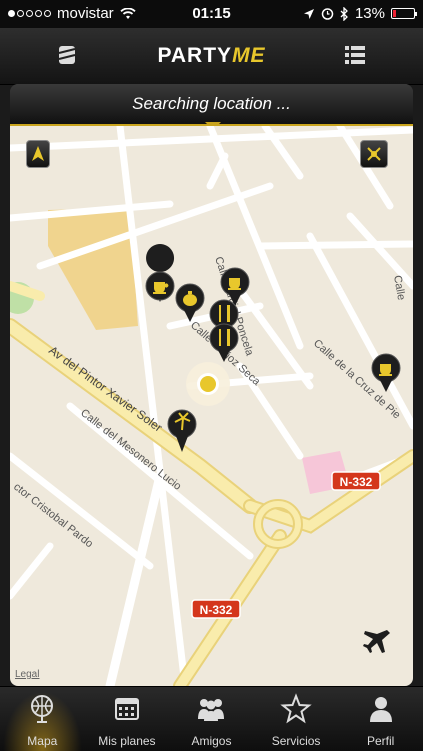 Image resolution: width=423 pixels, height=751 pixels. I want to click on globe-icon, so click(42, 709).